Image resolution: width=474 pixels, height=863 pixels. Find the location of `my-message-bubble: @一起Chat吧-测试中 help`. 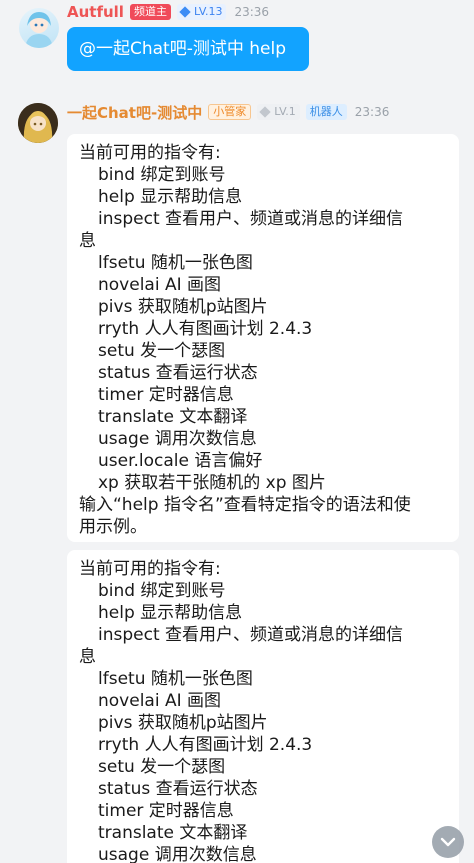

my-message-bubble: @一起Chat吧-测试中 help is located at coordinates (188, 49).